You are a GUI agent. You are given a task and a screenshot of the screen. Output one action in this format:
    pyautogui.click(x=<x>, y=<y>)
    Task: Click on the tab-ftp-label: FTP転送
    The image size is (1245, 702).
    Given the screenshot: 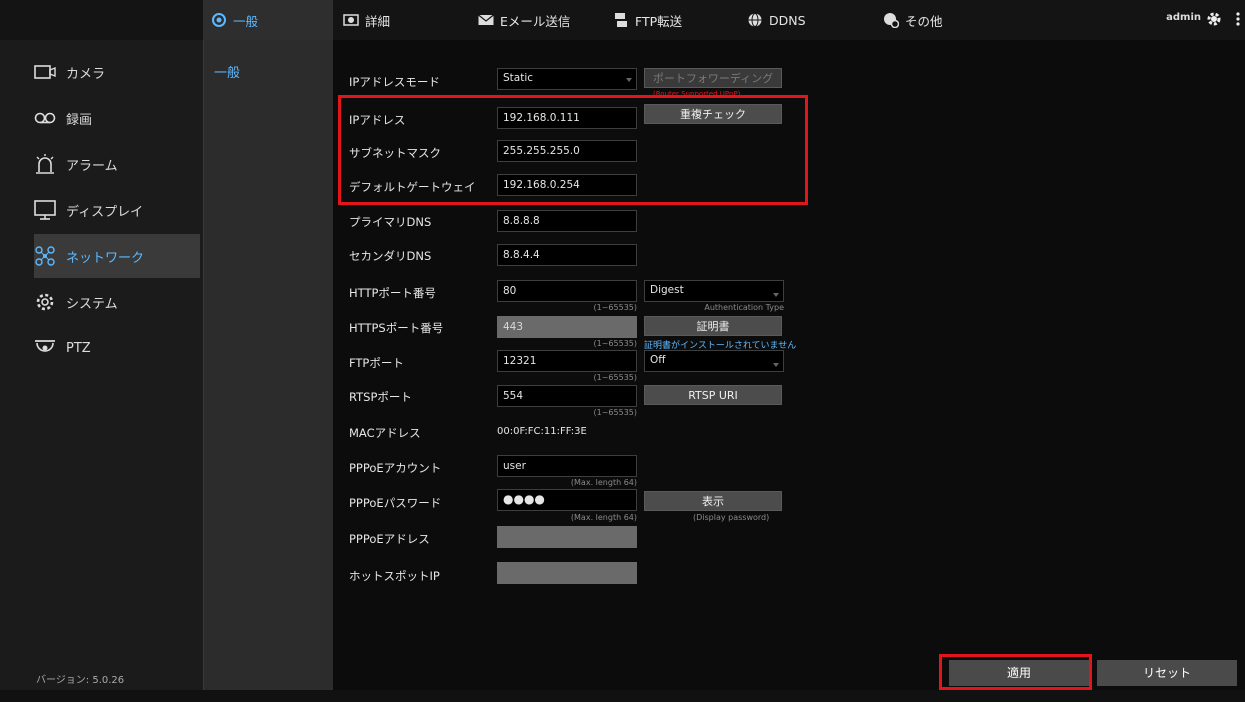 What is the action you would take?
    pyautogui.click(x=659, y=21)
    